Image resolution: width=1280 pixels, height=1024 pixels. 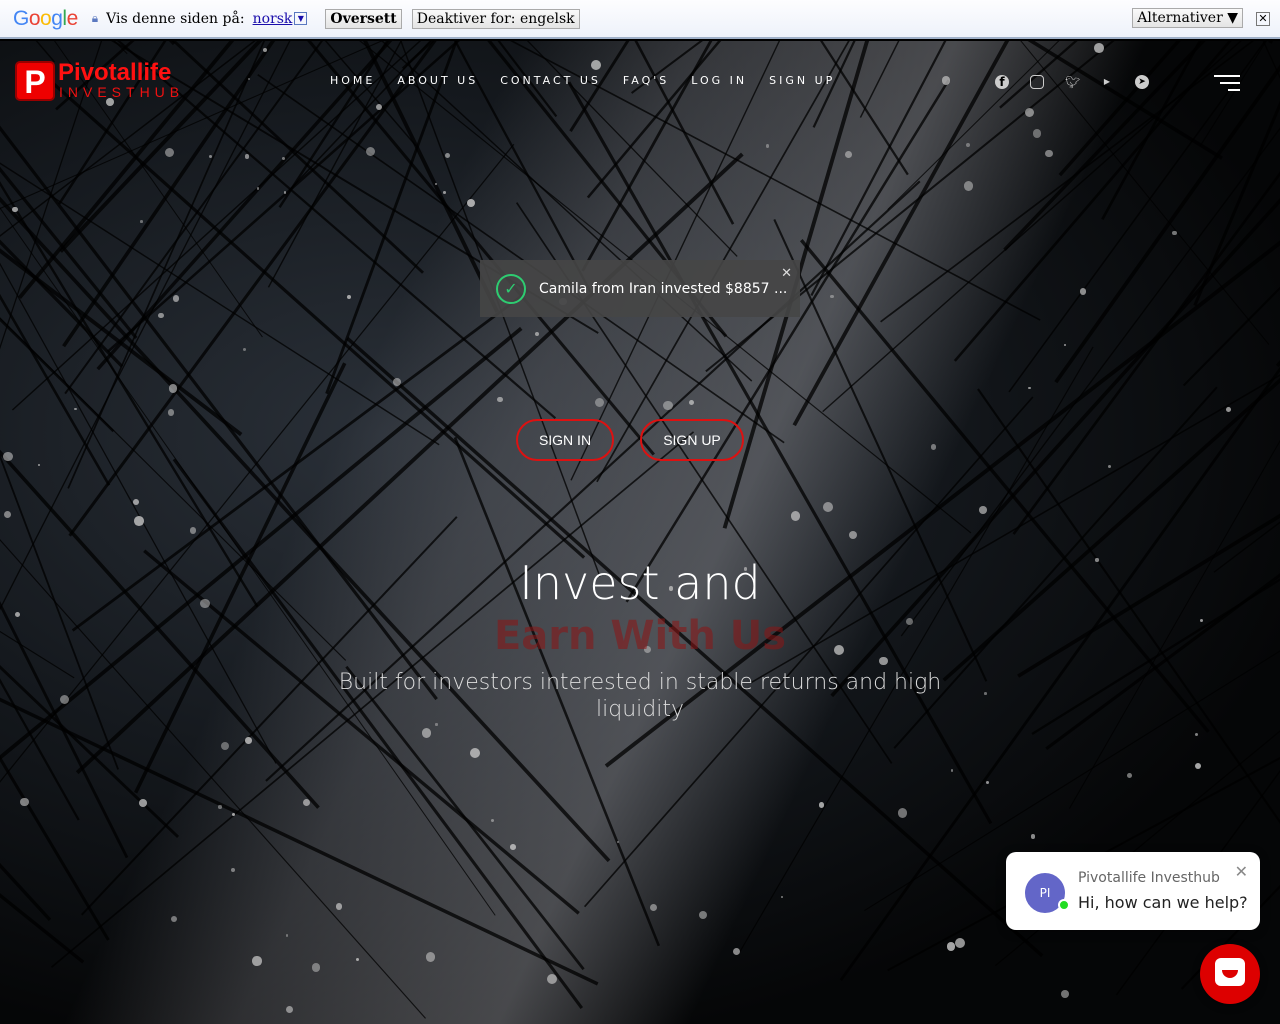 What do you see at coordinates (115, 72) in the screenshot?
I see `logo-title: Pivotallife` at bounding box center [115, 72].